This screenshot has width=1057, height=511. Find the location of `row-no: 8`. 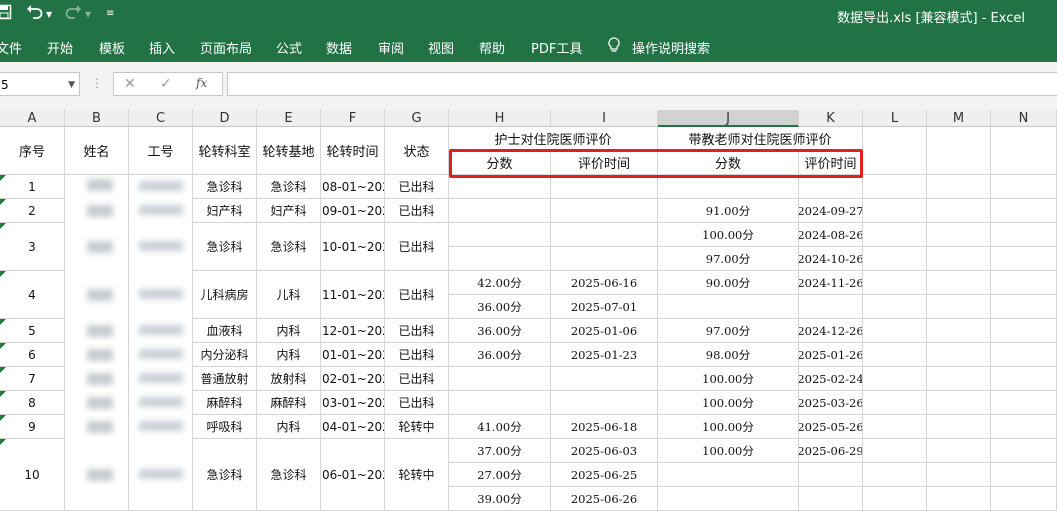

row-no: 8 is located at coordinates (32, 403).